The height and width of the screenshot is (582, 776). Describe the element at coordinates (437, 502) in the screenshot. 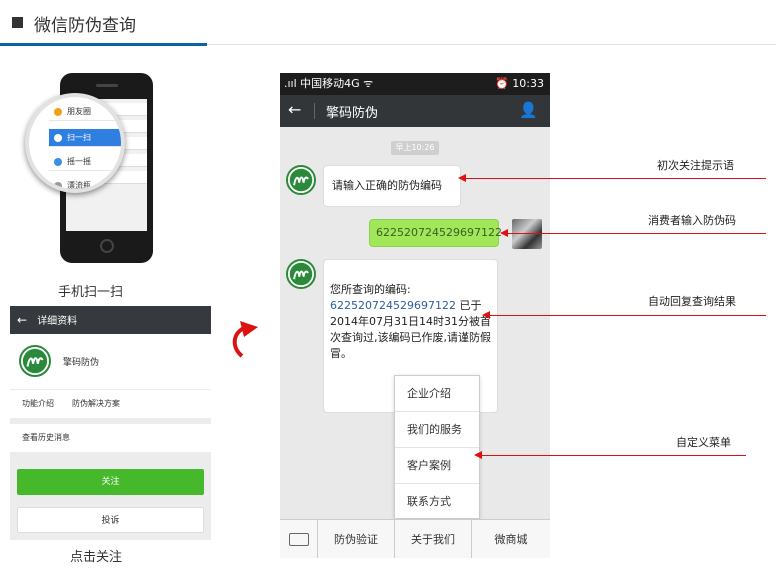

I see `menu-item-contact: 联系方式` at that location.